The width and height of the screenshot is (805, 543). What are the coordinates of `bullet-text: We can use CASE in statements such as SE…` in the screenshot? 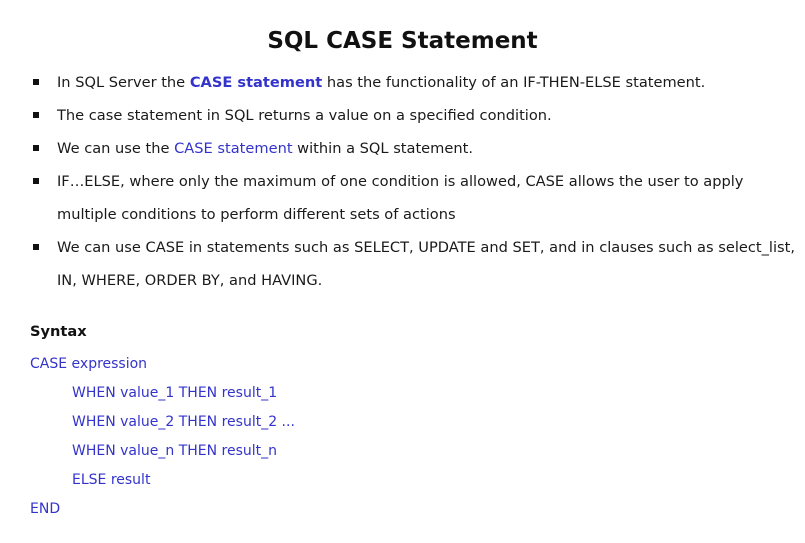 It's located at (426, 264).